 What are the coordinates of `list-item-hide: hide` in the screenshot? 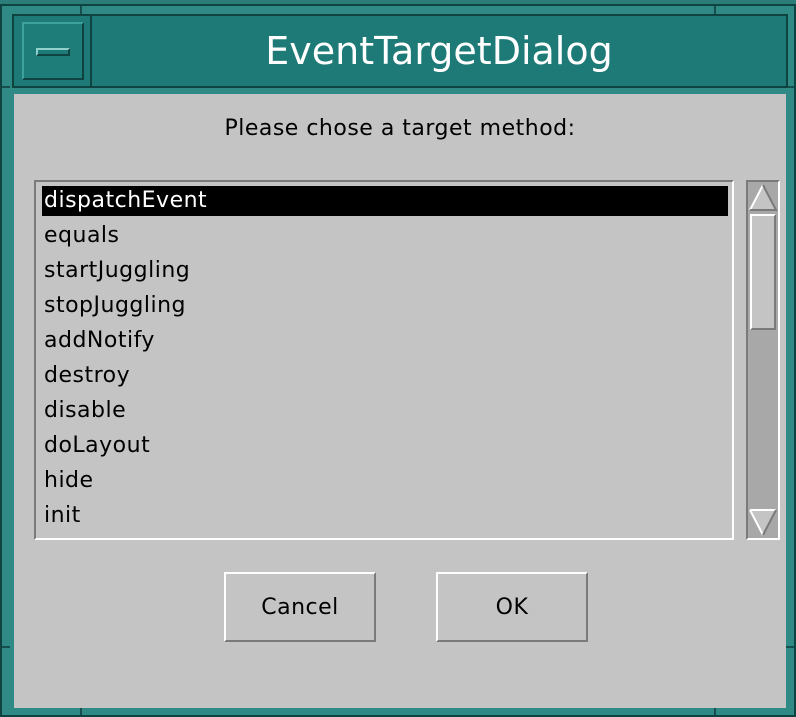 It's located at (385, 481).